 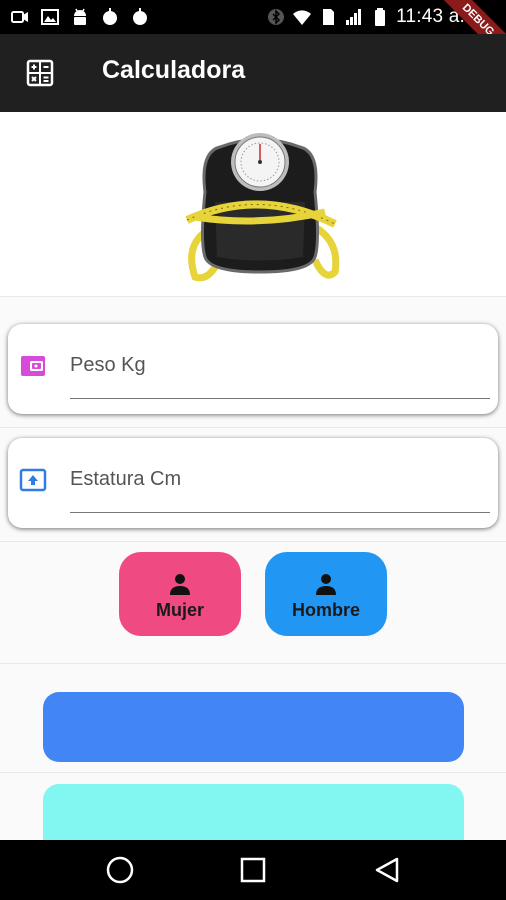 I want to click on height-field-underline, so click(x=280, y=512).